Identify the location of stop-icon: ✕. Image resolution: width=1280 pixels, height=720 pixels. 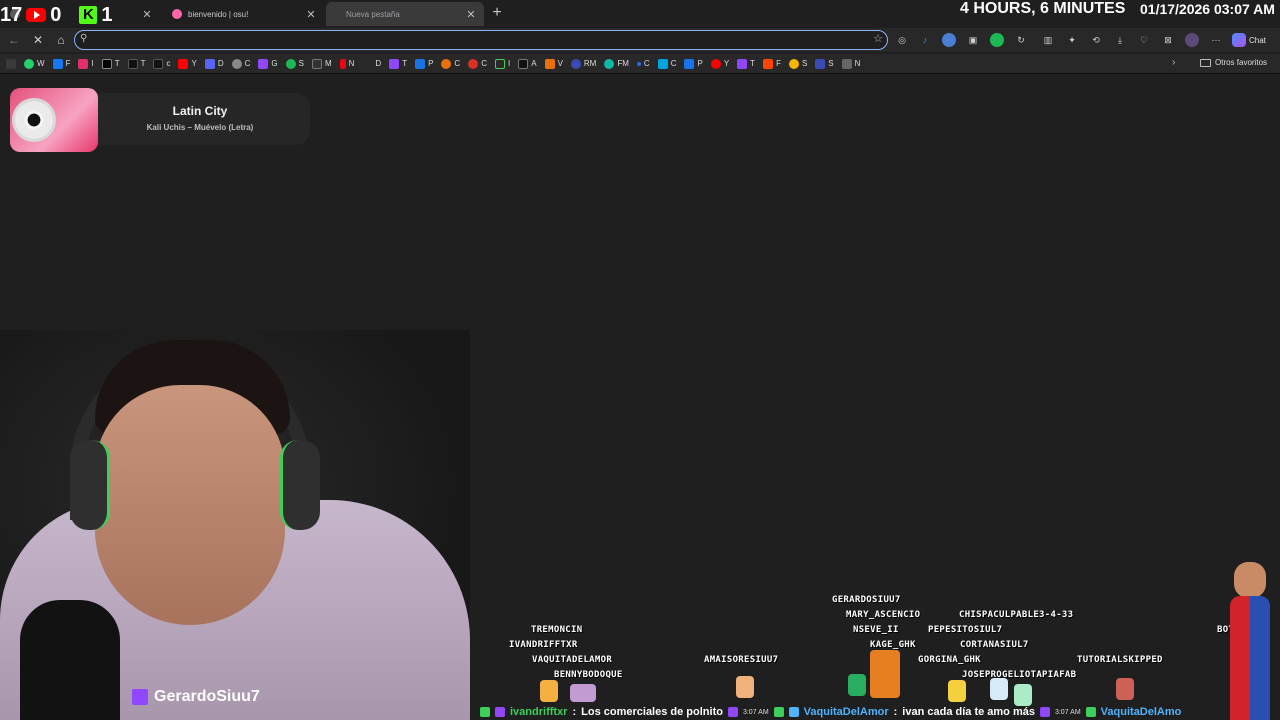
(38, 40).